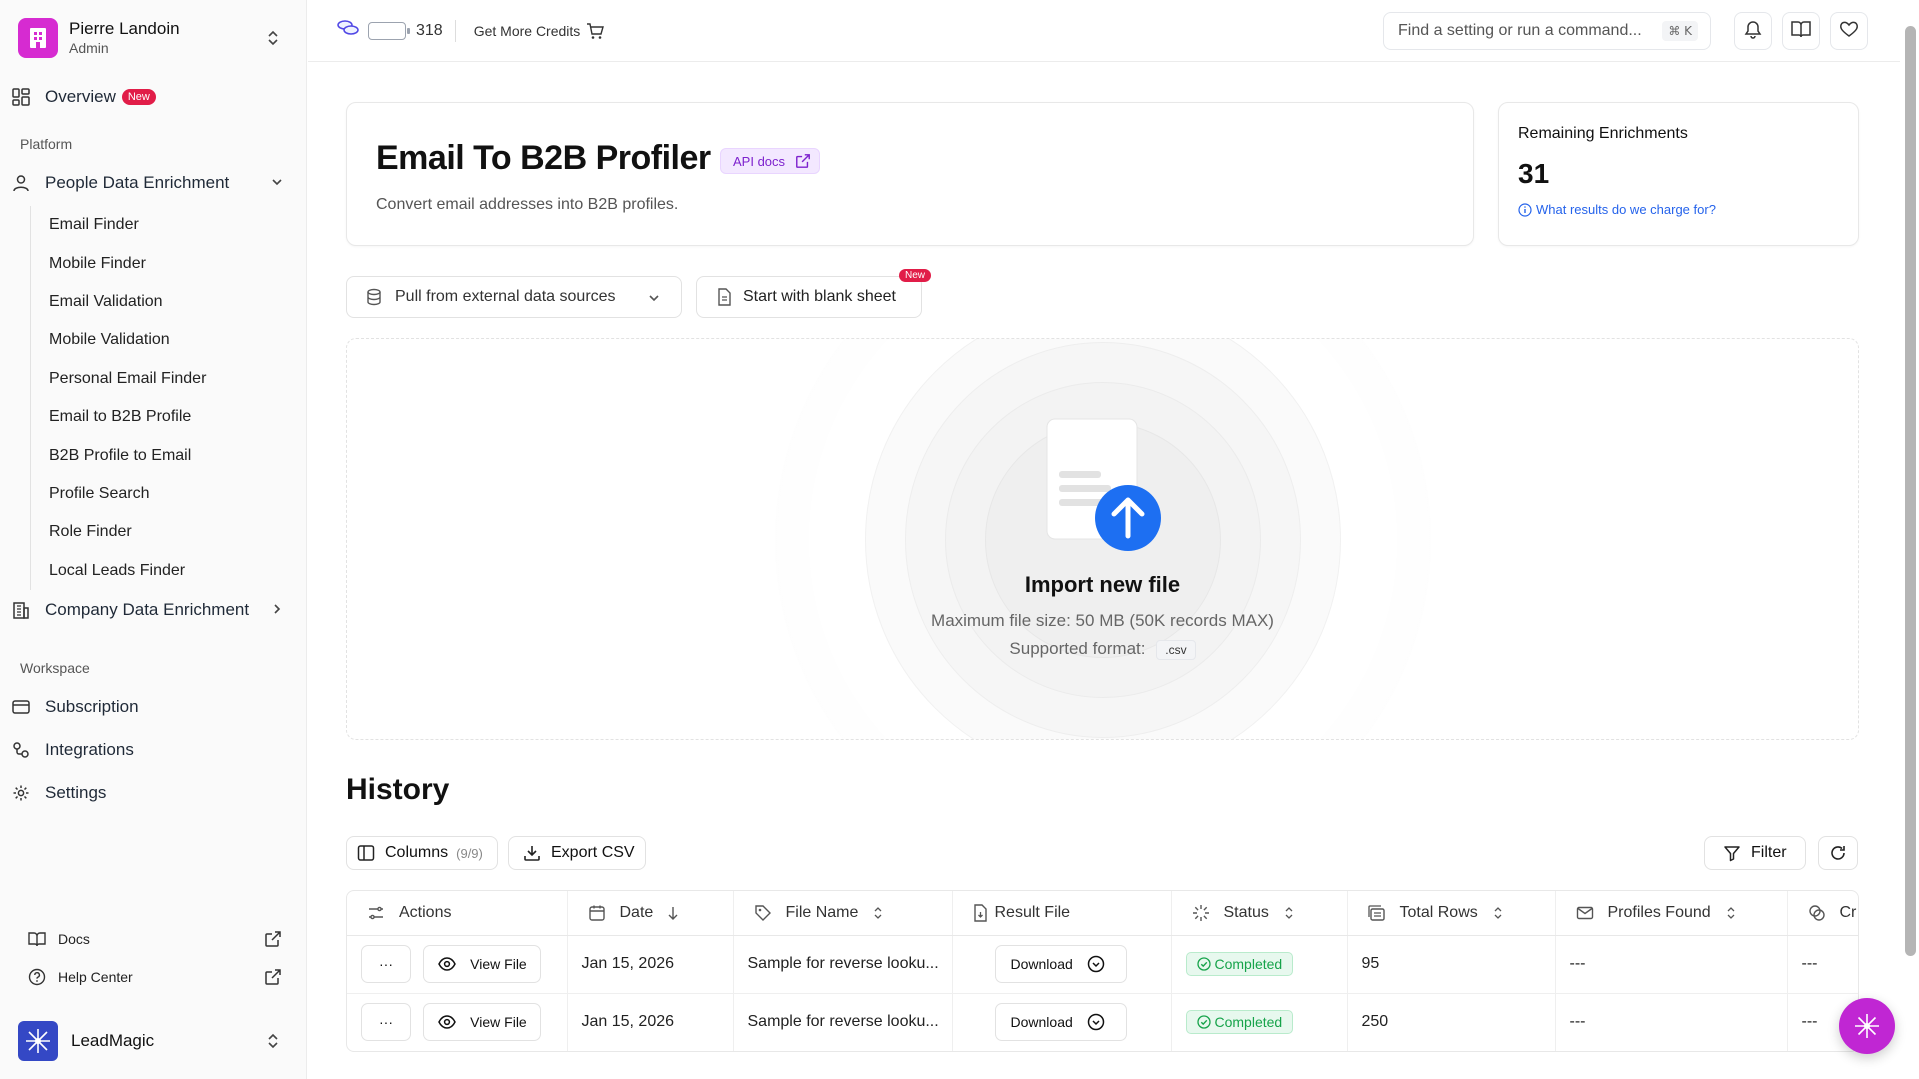  I want to click on nav-company-data-enrichment: Company Data Enrichment, so click(152, 610).